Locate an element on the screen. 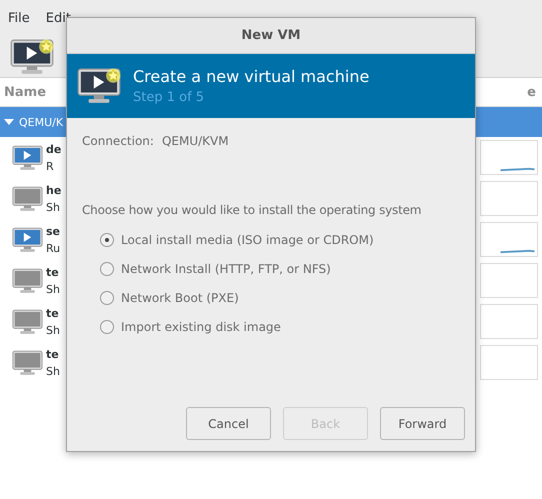 This screenshot has width=542, height=499. expander-icon is located at coordinates (9, 122).